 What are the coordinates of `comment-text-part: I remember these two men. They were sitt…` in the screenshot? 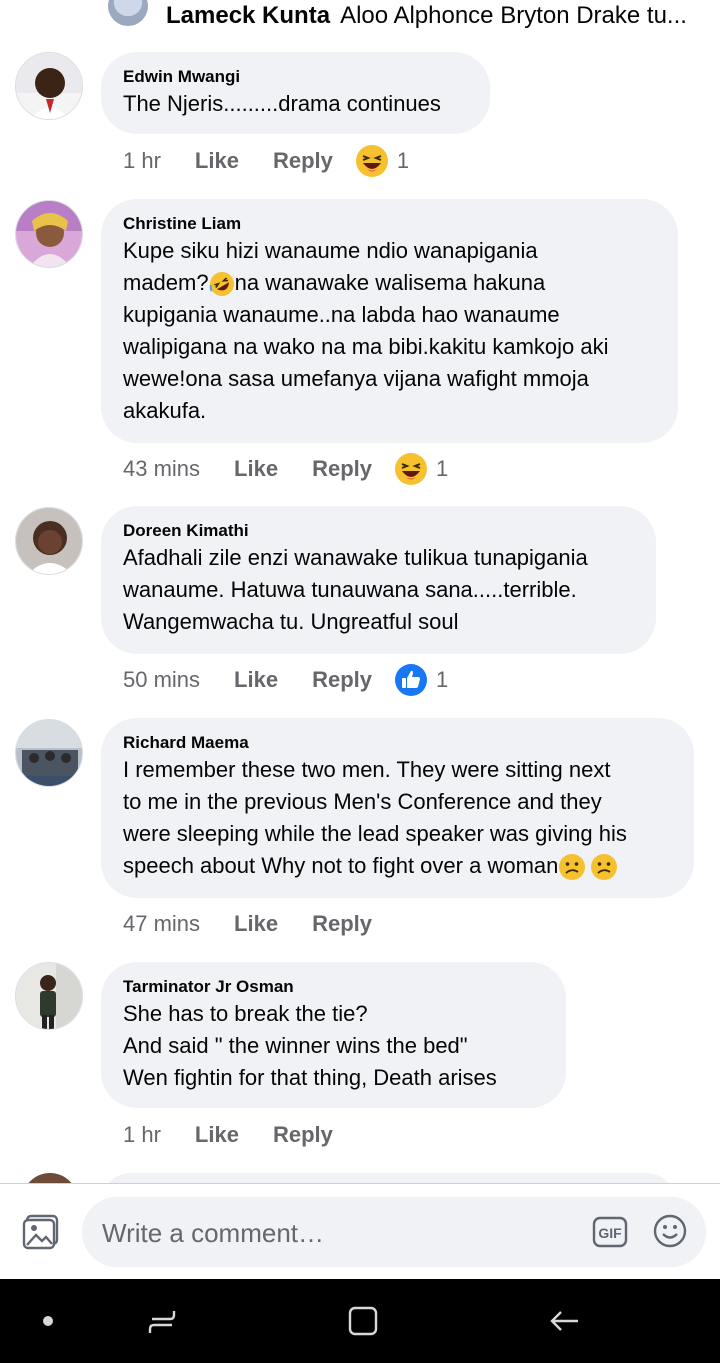 It's located at (375, 817).